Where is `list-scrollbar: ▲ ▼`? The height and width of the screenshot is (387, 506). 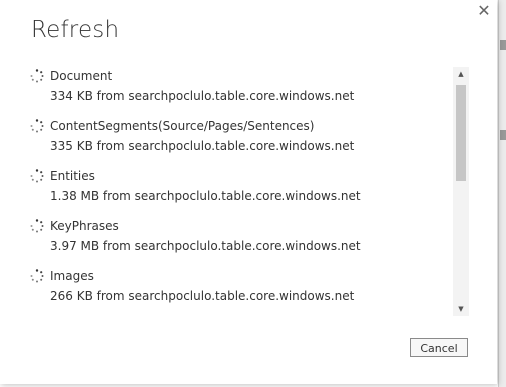
list-scrollbar: ▲ ▼ is located at coordinates (461, 191).